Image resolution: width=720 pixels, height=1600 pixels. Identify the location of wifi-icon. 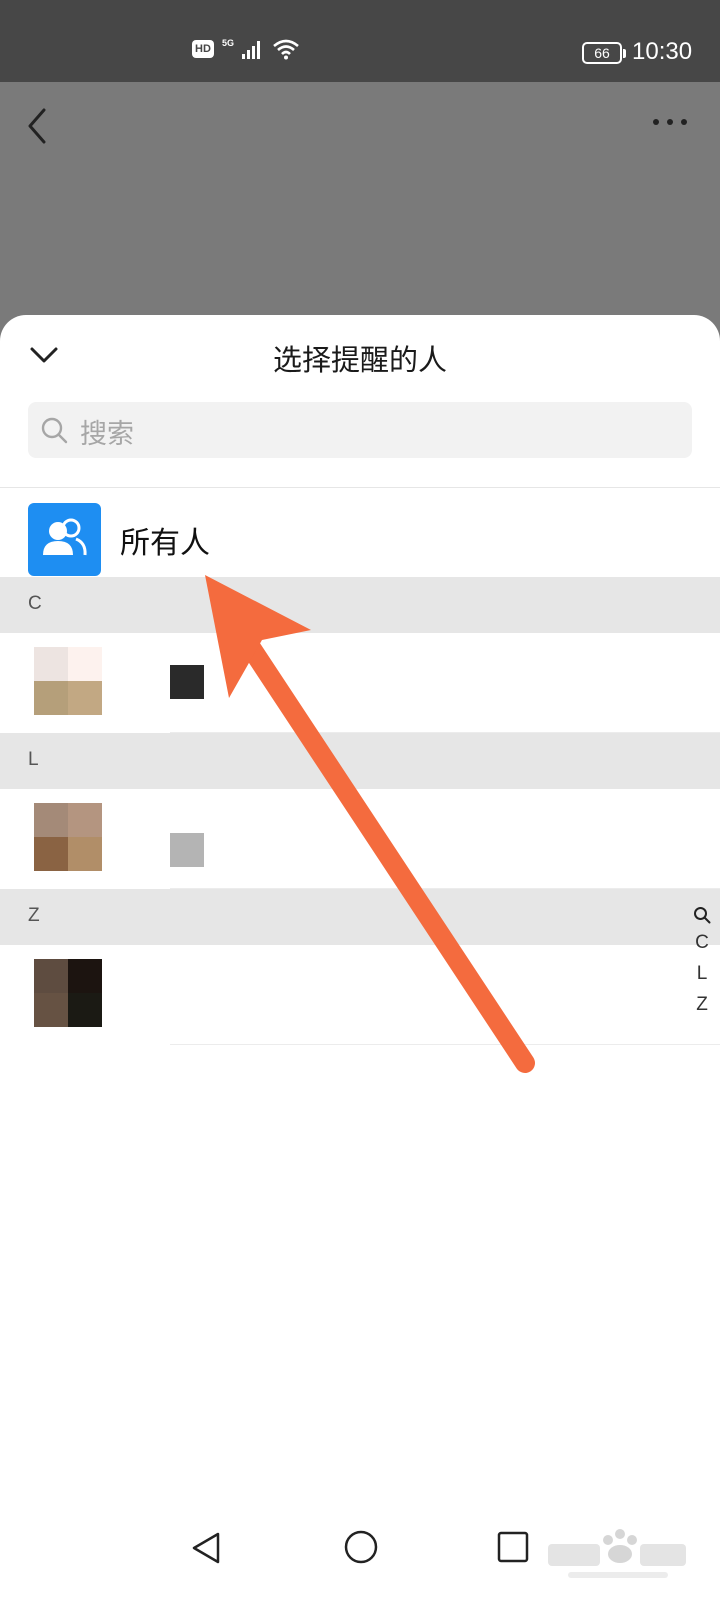
(286, 49).